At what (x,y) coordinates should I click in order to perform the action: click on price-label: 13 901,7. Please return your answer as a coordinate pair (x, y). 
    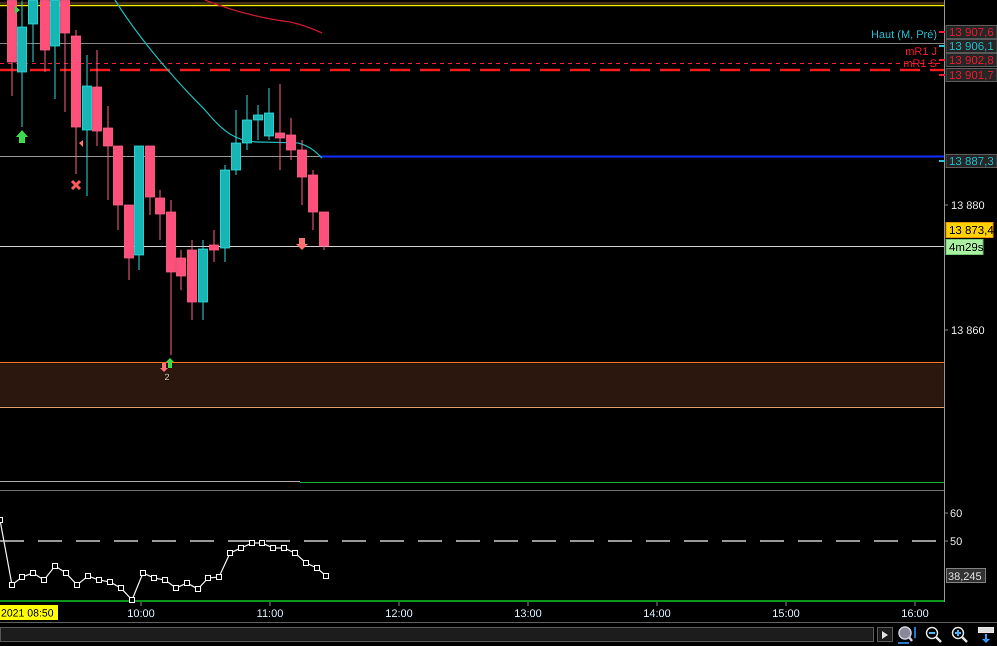
    Looking at the image, I should click on (971, 75).